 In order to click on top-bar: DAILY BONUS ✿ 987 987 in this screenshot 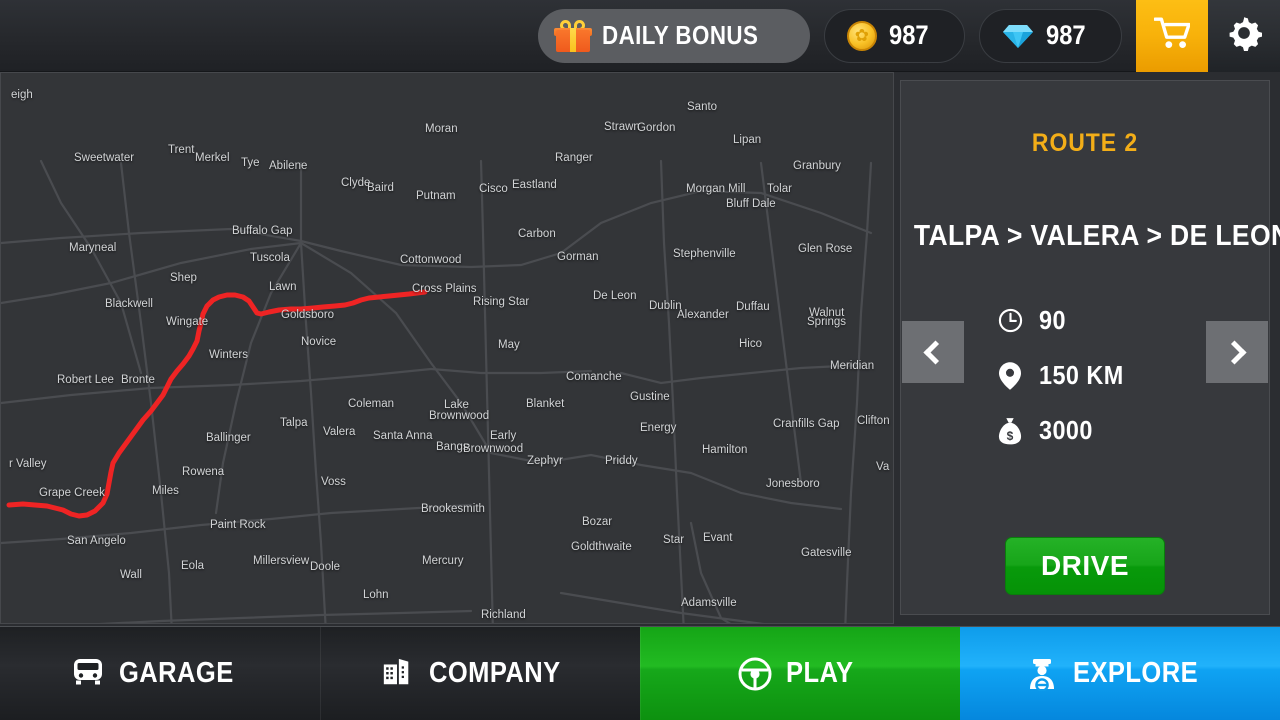, I will do `click(640, 36)`.